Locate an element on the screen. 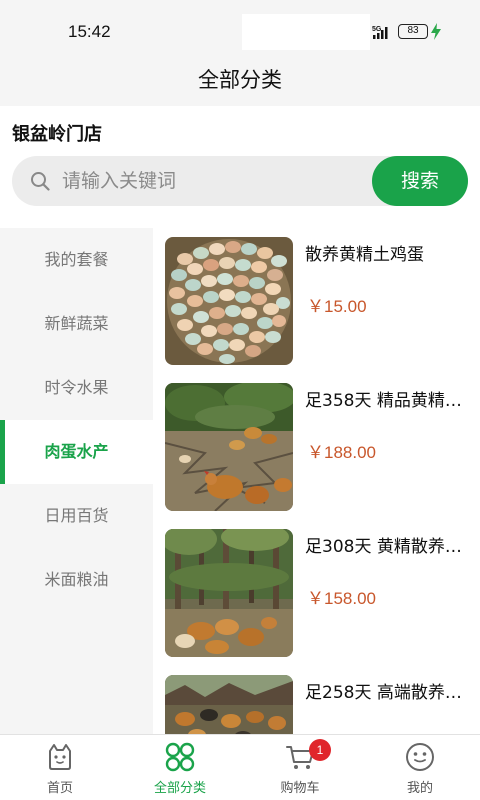 The width and height of the screenshot is (480, 800). tab-home: 首页 is located at coordinates (60, 767).